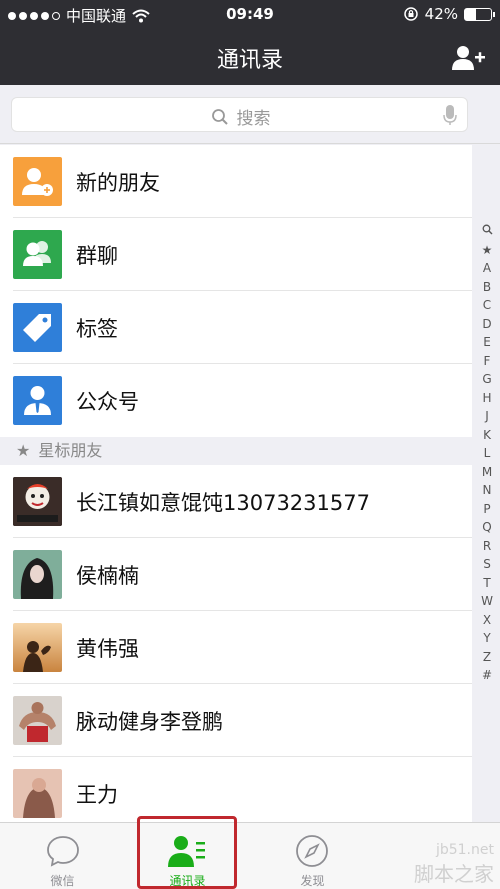 This screenshot has width=500, height=889. What do you see at coordinates (487, 305) in the screenshot?
I see `index-letter: C` at bounding box center [487, 305].